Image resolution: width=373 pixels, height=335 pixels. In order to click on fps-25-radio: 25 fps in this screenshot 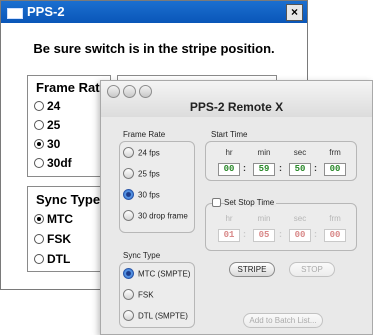, I will do `click(141, 174)`.